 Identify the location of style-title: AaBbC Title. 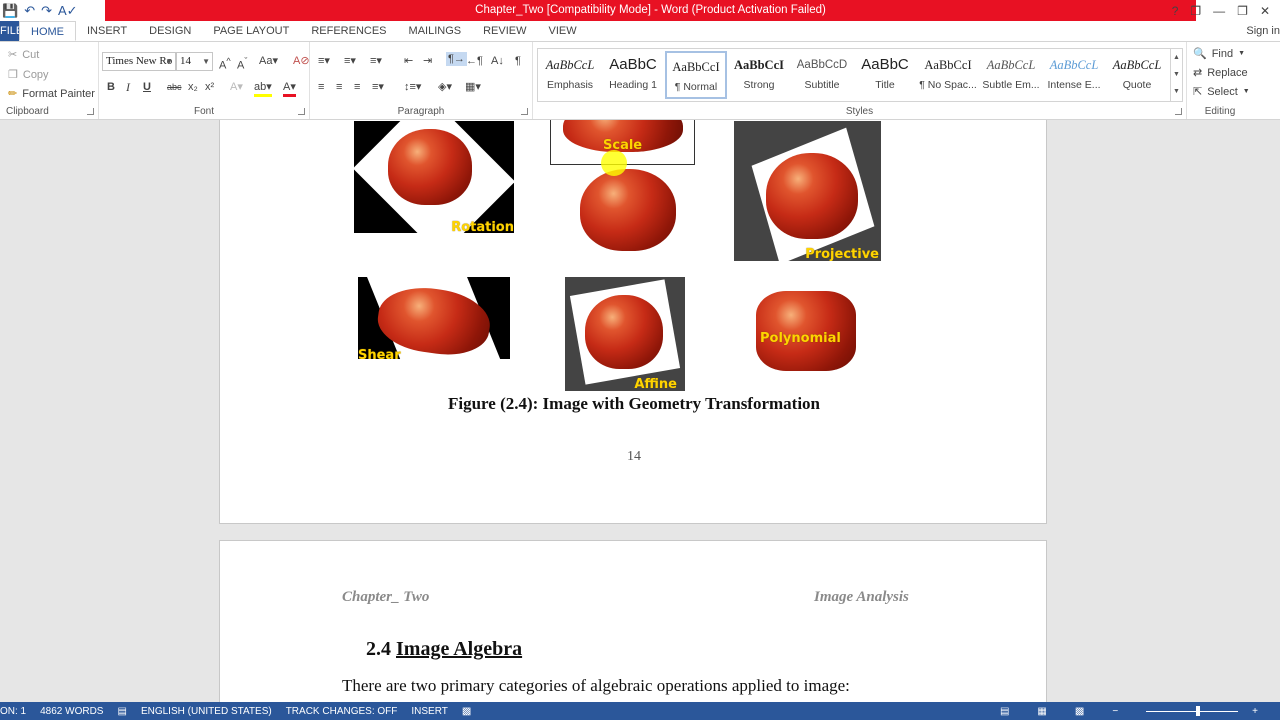
(885, 75).